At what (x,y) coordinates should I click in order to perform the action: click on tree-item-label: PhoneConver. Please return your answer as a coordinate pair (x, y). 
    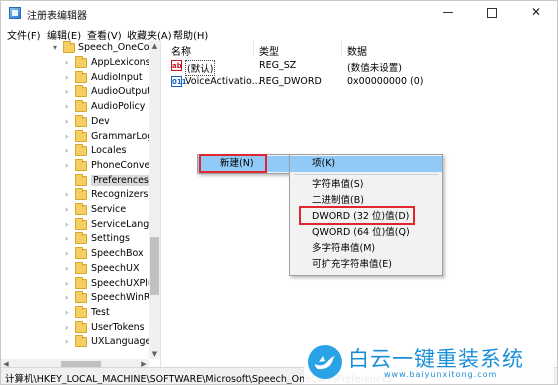
    Looking at the image, I should click on (123, 165).